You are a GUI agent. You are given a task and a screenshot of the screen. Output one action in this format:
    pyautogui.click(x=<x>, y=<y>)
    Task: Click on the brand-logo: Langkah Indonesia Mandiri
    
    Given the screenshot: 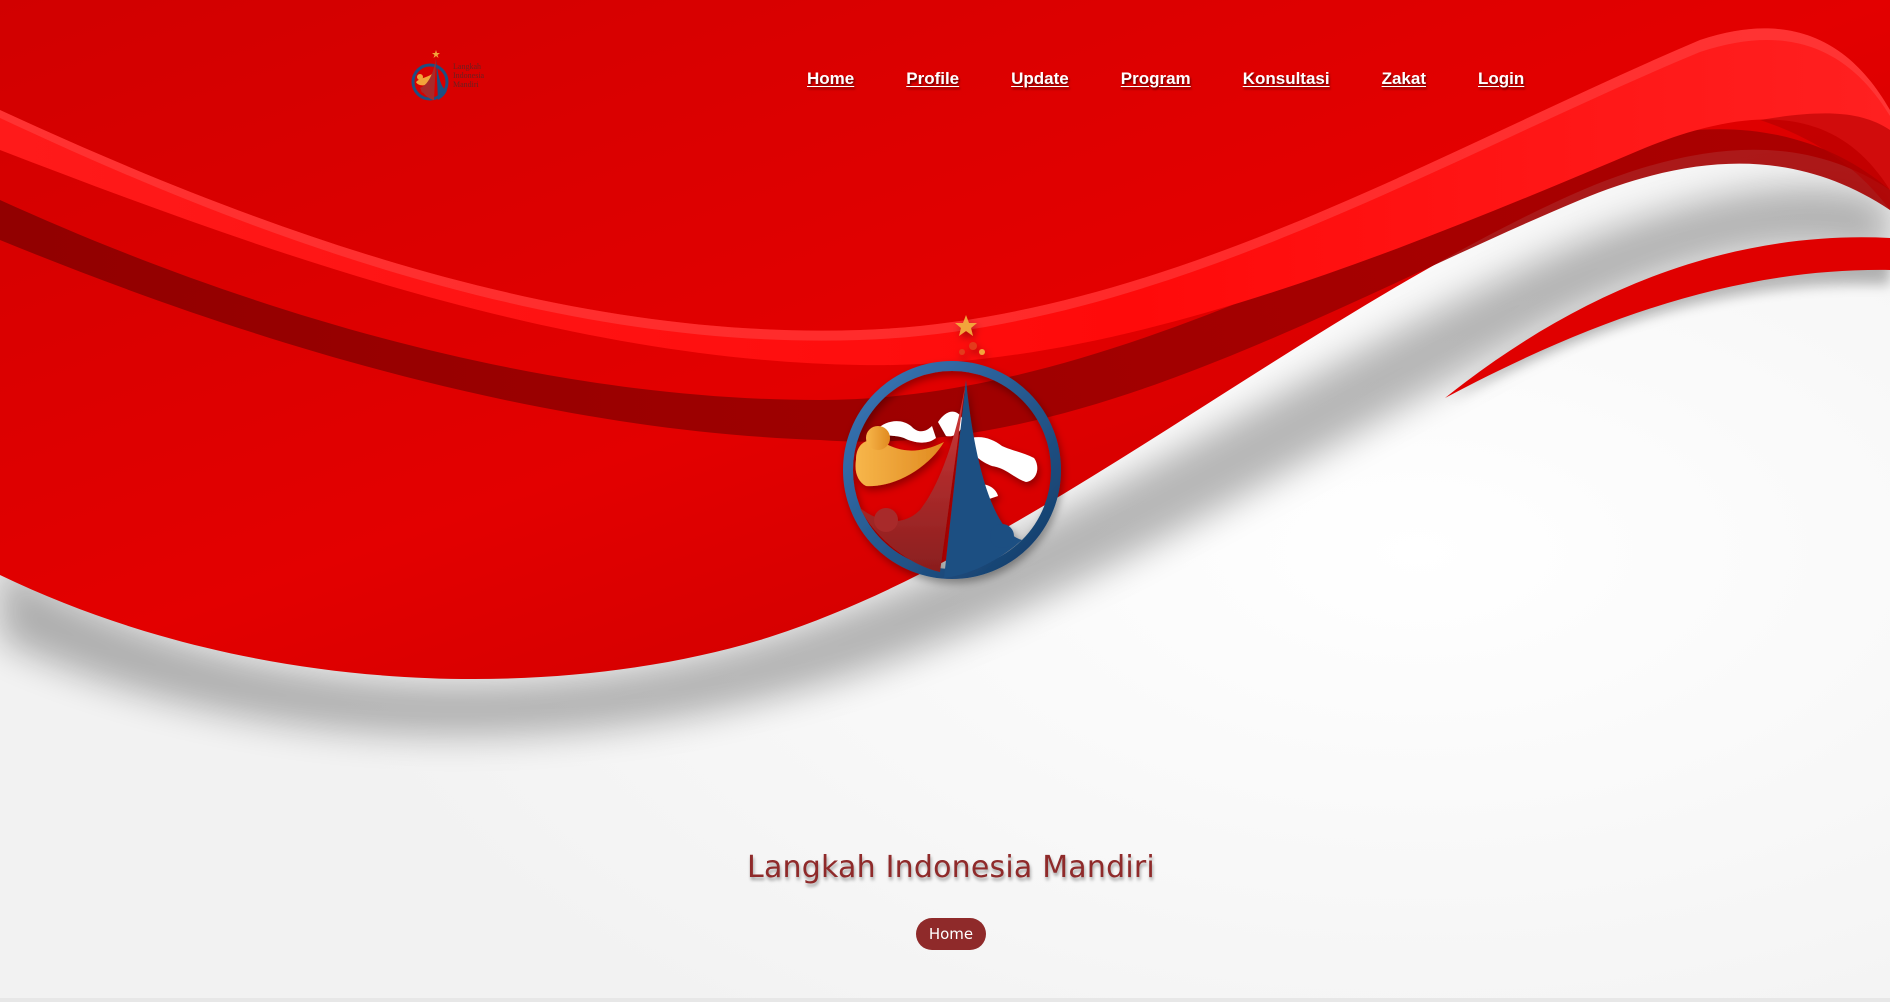 What is the action you would take?
    pyautogui.click(x=452, y=77)
    